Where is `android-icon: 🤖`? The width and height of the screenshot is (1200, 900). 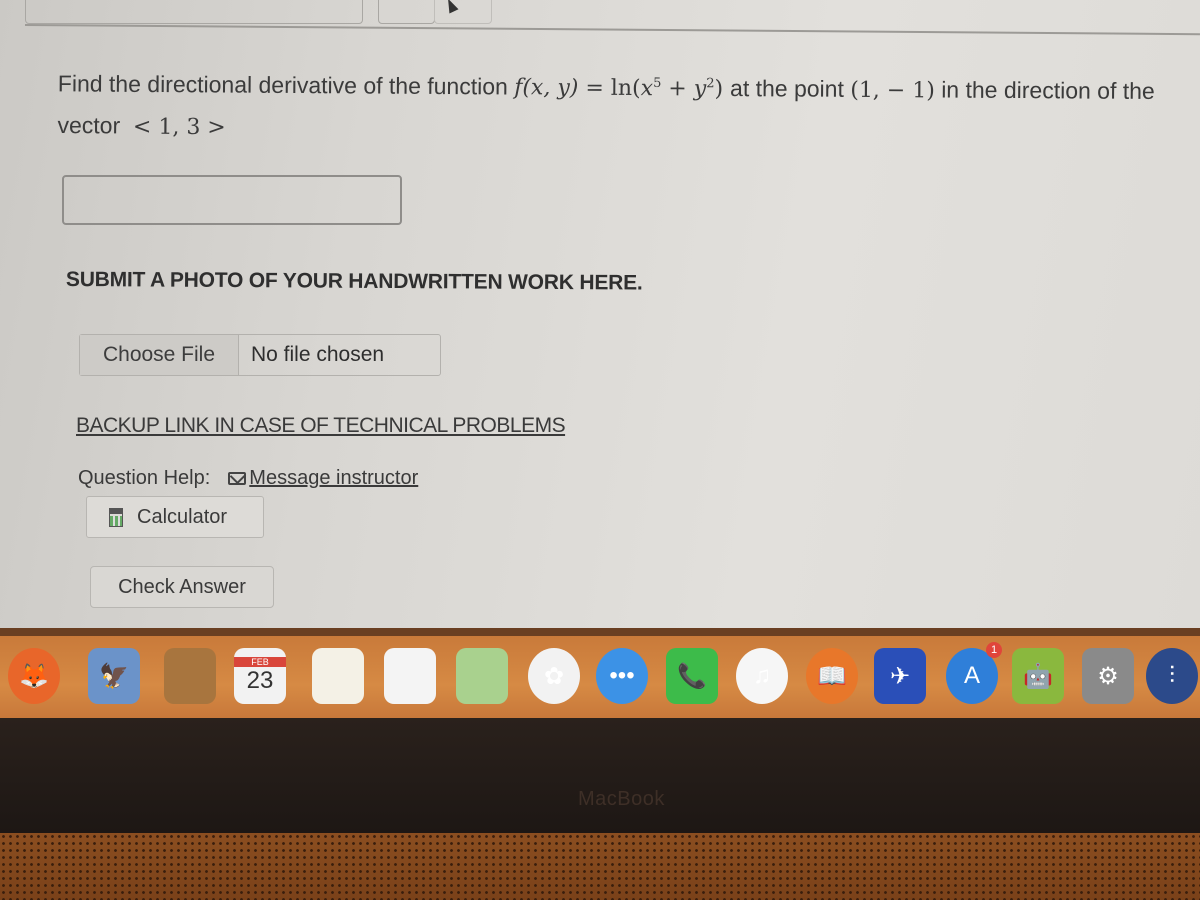 android-icon: 🤖 is located at coordinates (1038, 676).